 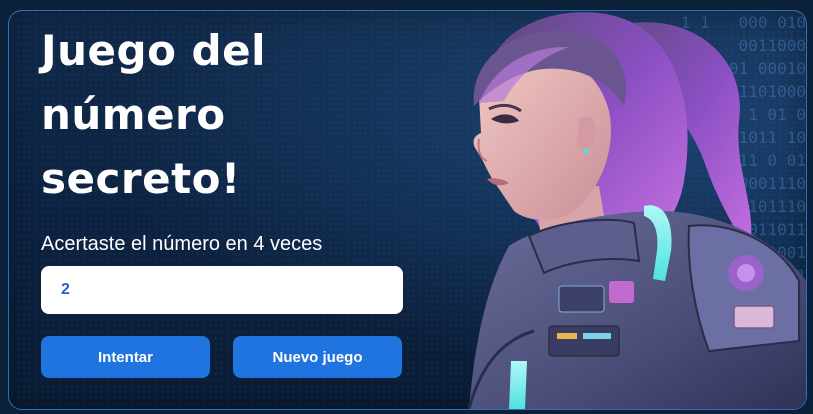 What do you see at coordinates (125, 357) in the screenshot?
I see `try-button: Intentar` at bounding box center [125, 357].